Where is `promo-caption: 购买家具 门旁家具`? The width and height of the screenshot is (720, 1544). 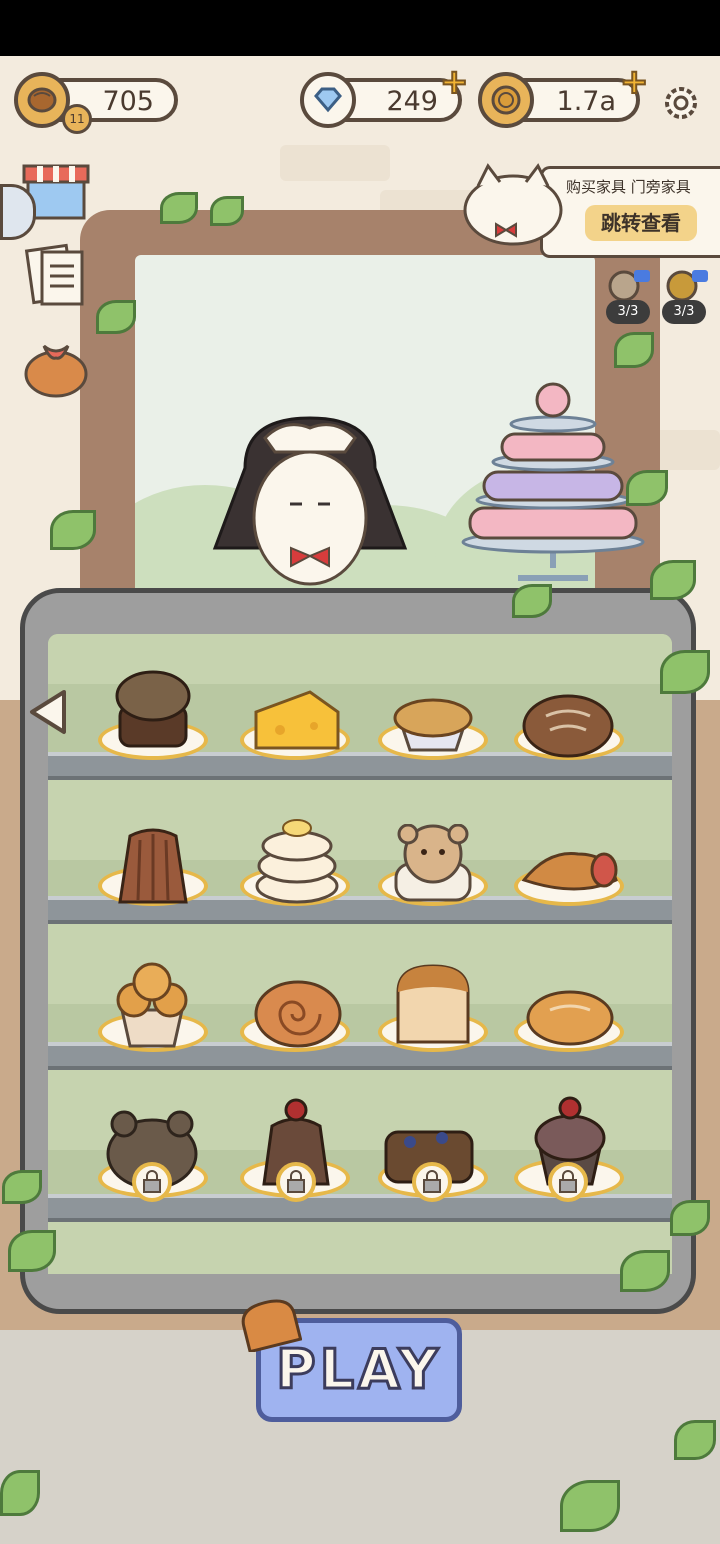 promo-caption: 购买家具 门旁家具 is located at coordinates (628, 187).